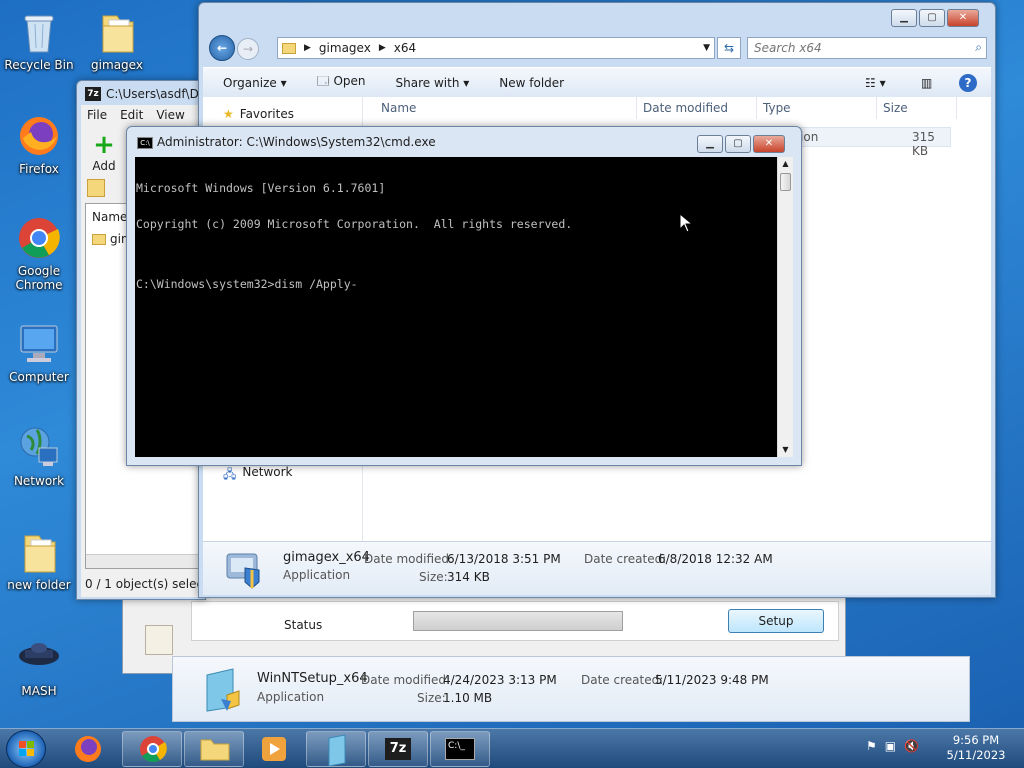 This screenshot has width=1024, height=768. Describe the element at coordinates (222, 48) in the screenshot. I see `back-button: ←` at that location.